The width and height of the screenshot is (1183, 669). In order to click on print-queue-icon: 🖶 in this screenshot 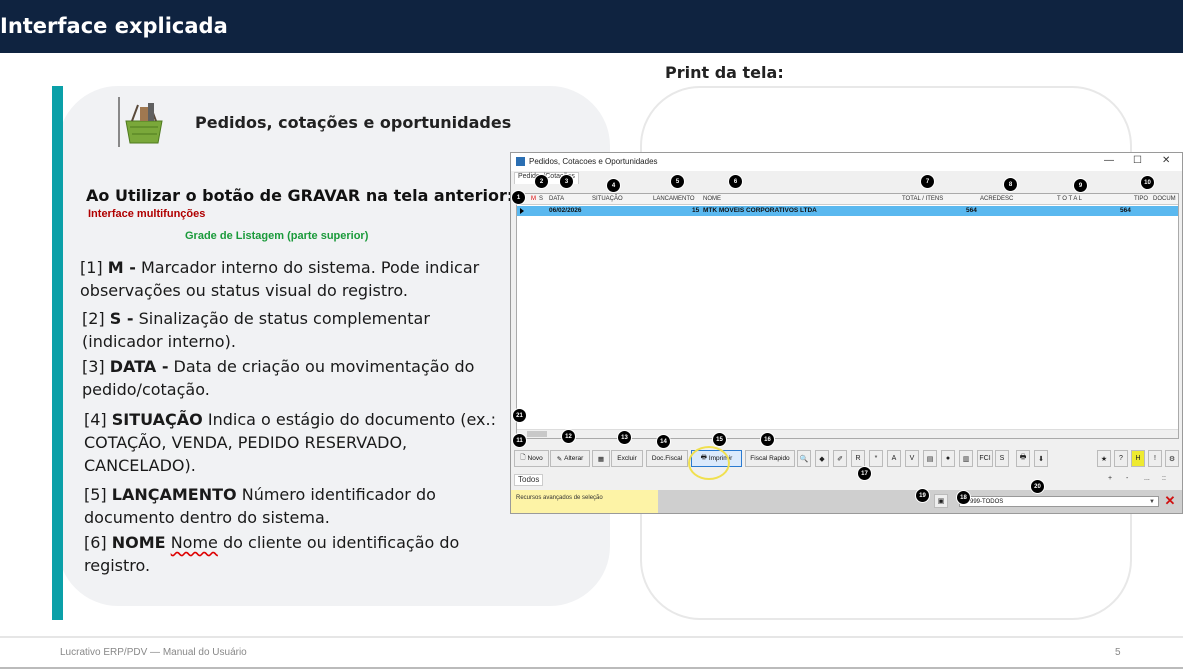, I will do `click(1023, 458)`.